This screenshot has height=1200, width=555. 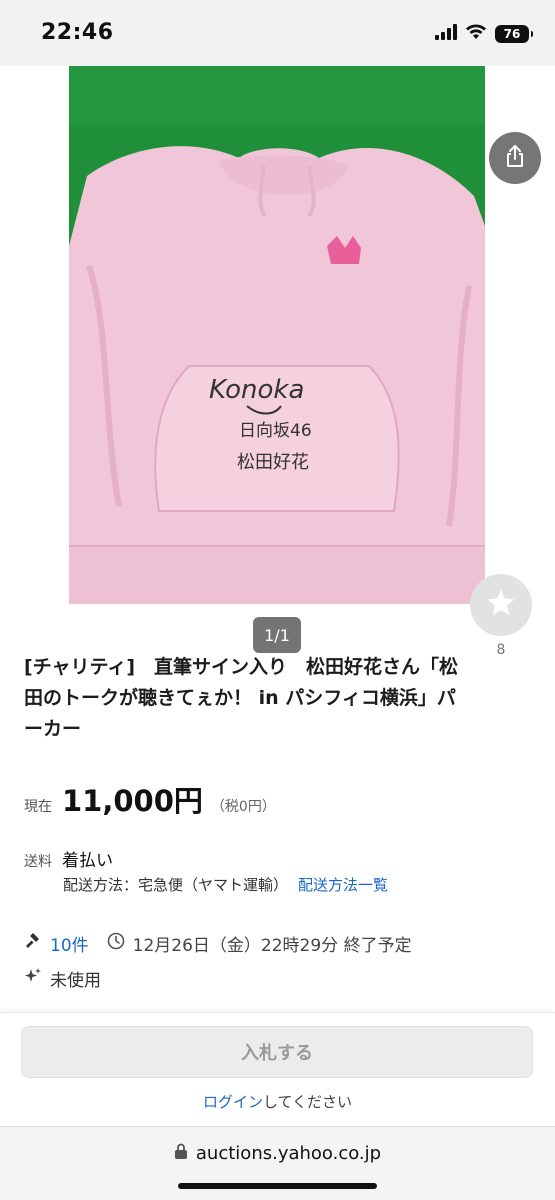 What do you see at coordinates (132, 801) in the screenshot?
I see `current-price: 11,000円` at bounding box center [132, 801].